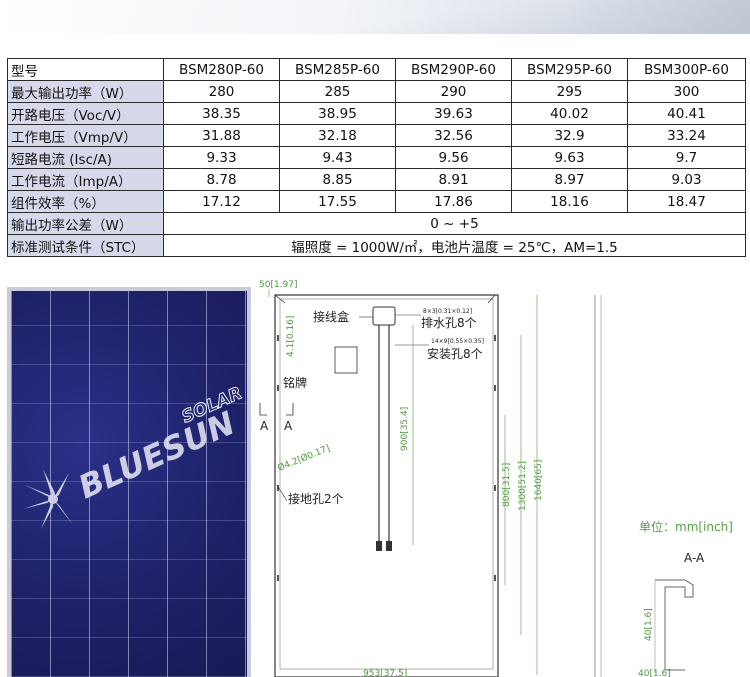 This screenshot has width=750, height=677. Describe the element at coordinates (385, 673) in the screenshot. I see `dim-width: 953[37.5]` at that location.